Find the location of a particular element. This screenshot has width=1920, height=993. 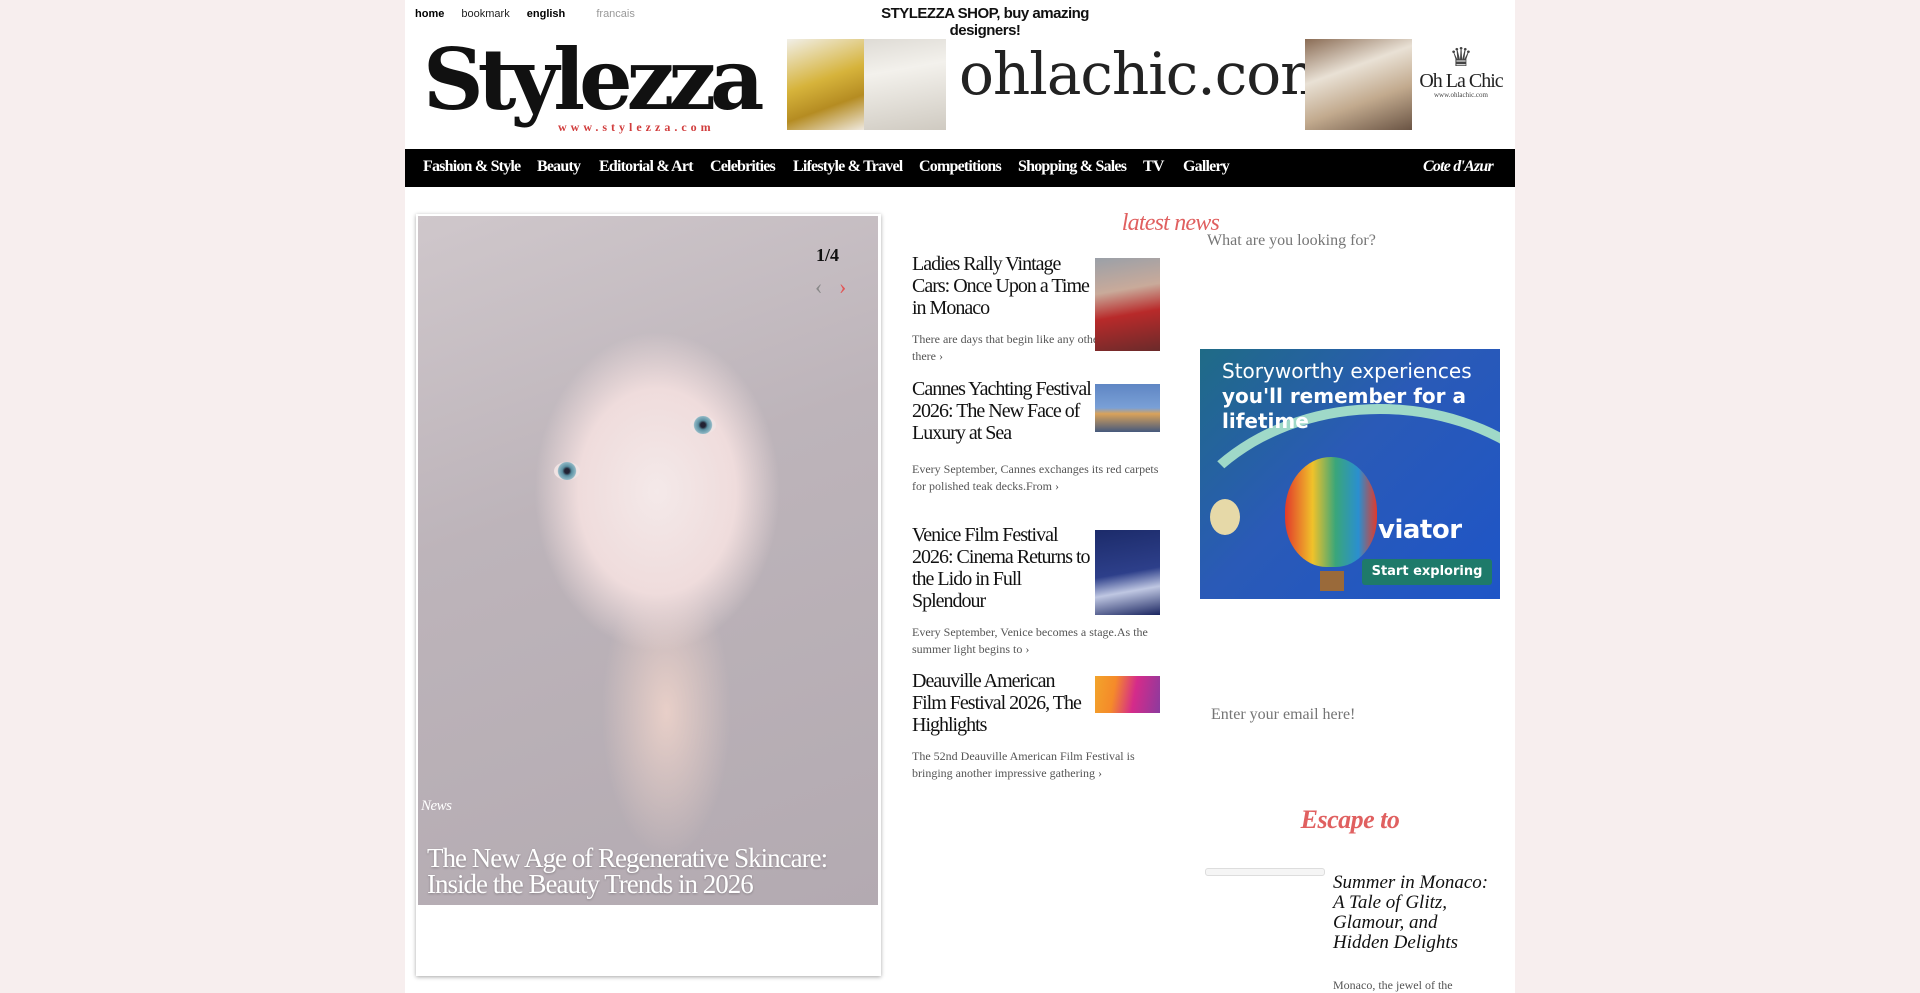

escape-article-excerpt: Monaco, the jewel of the is located at coordinates (1413, 985).